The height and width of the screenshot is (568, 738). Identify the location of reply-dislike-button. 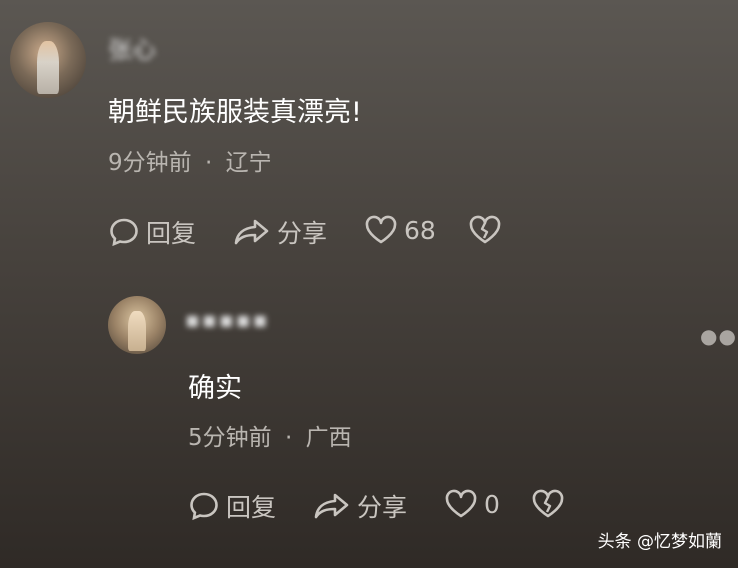
(551, 504).